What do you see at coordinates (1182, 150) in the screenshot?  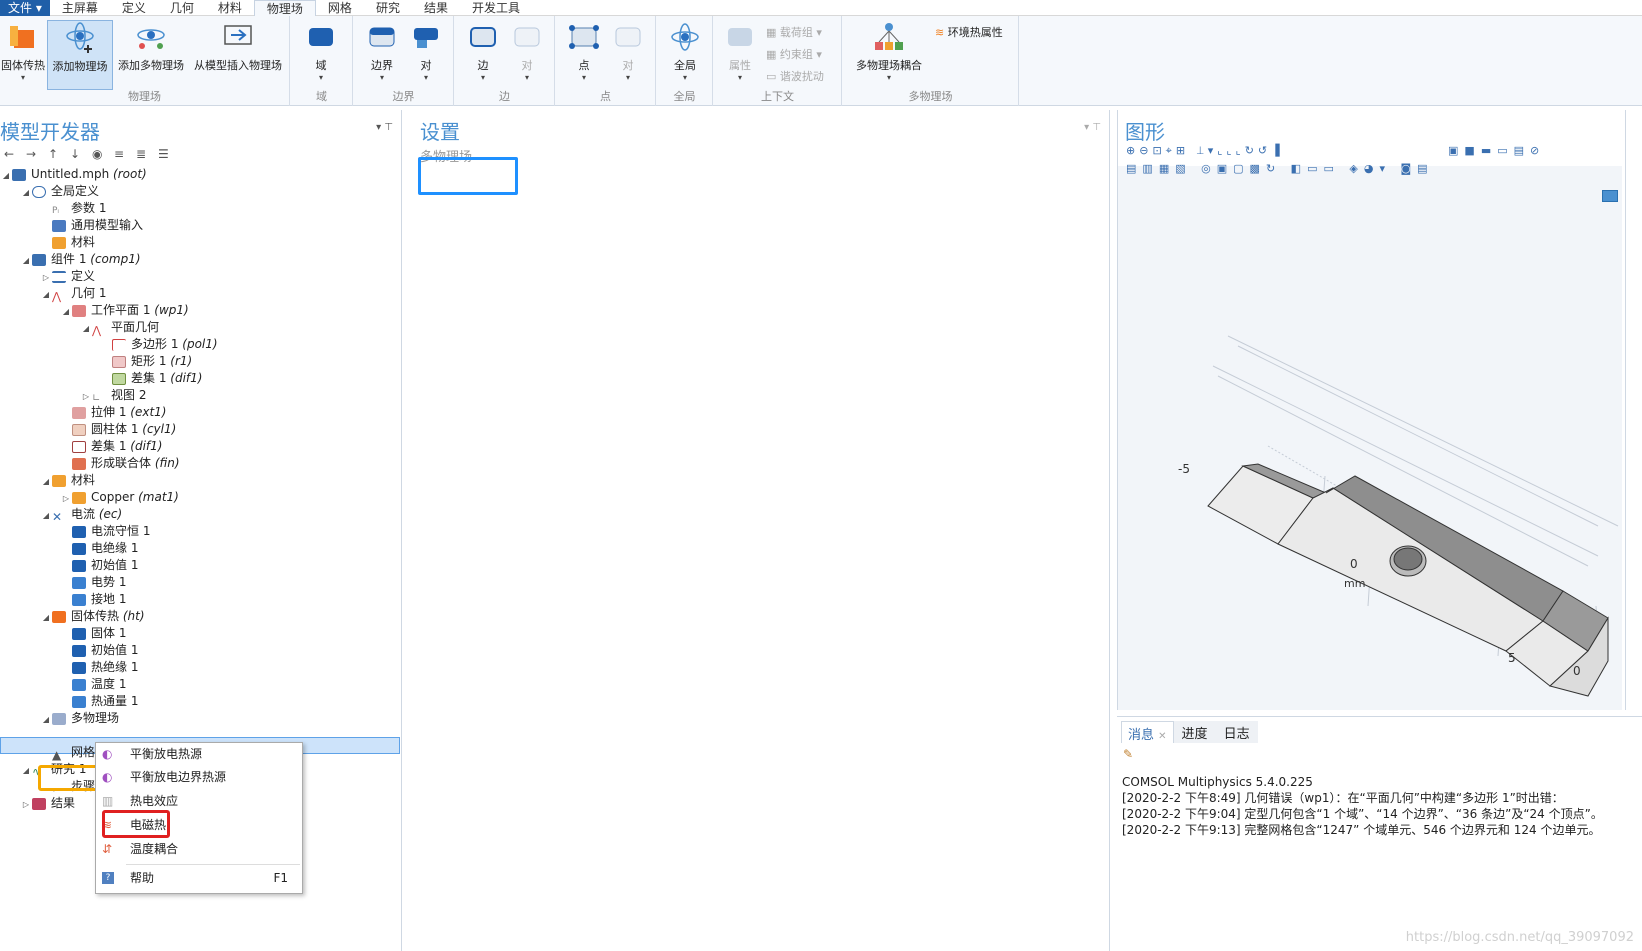 I see `zoom-extents-icon: ⊞` at bounding box center [1182, 150].